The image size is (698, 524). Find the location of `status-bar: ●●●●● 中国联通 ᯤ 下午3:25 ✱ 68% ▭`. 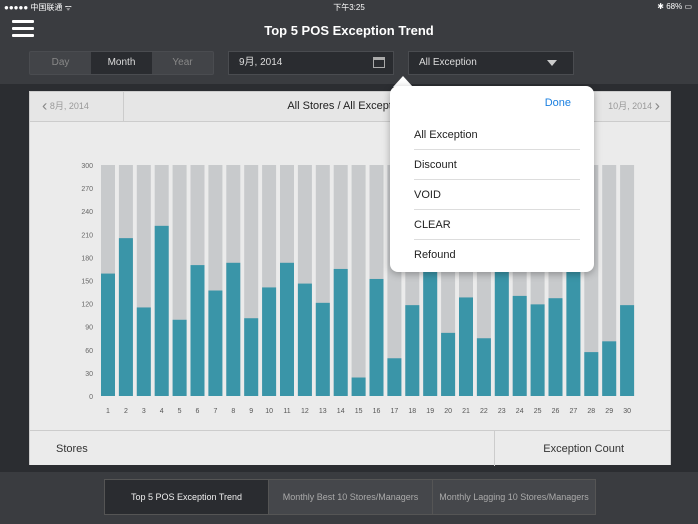

status-bar: ●●●●● 中国联通 ᯤ 下午3:25 ✱ 68% ▭ is located at coordinates (349, 7).